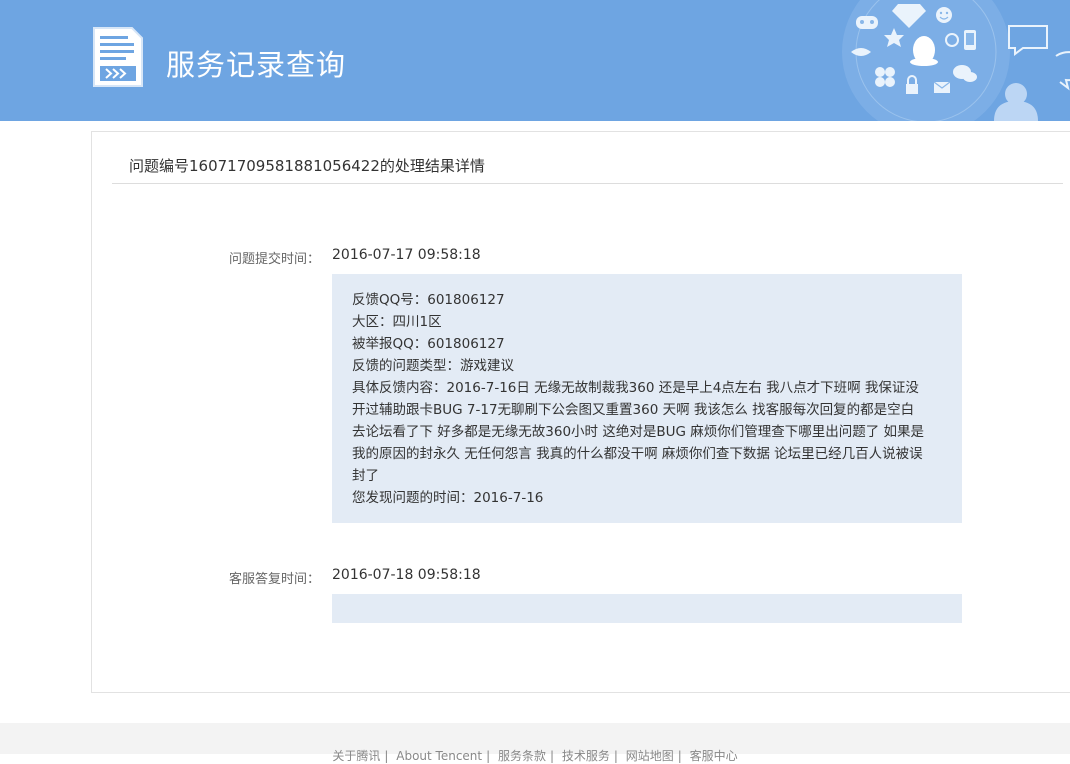  I want to click on submit-time-label: 问题提交时间：, so click(274, 259).